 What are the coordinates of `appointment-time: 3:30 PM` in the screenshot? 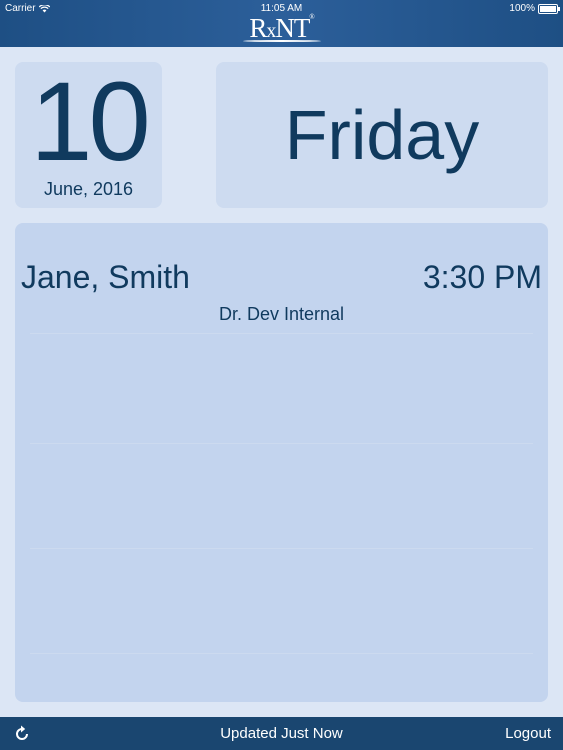 It's located at (482, 277).